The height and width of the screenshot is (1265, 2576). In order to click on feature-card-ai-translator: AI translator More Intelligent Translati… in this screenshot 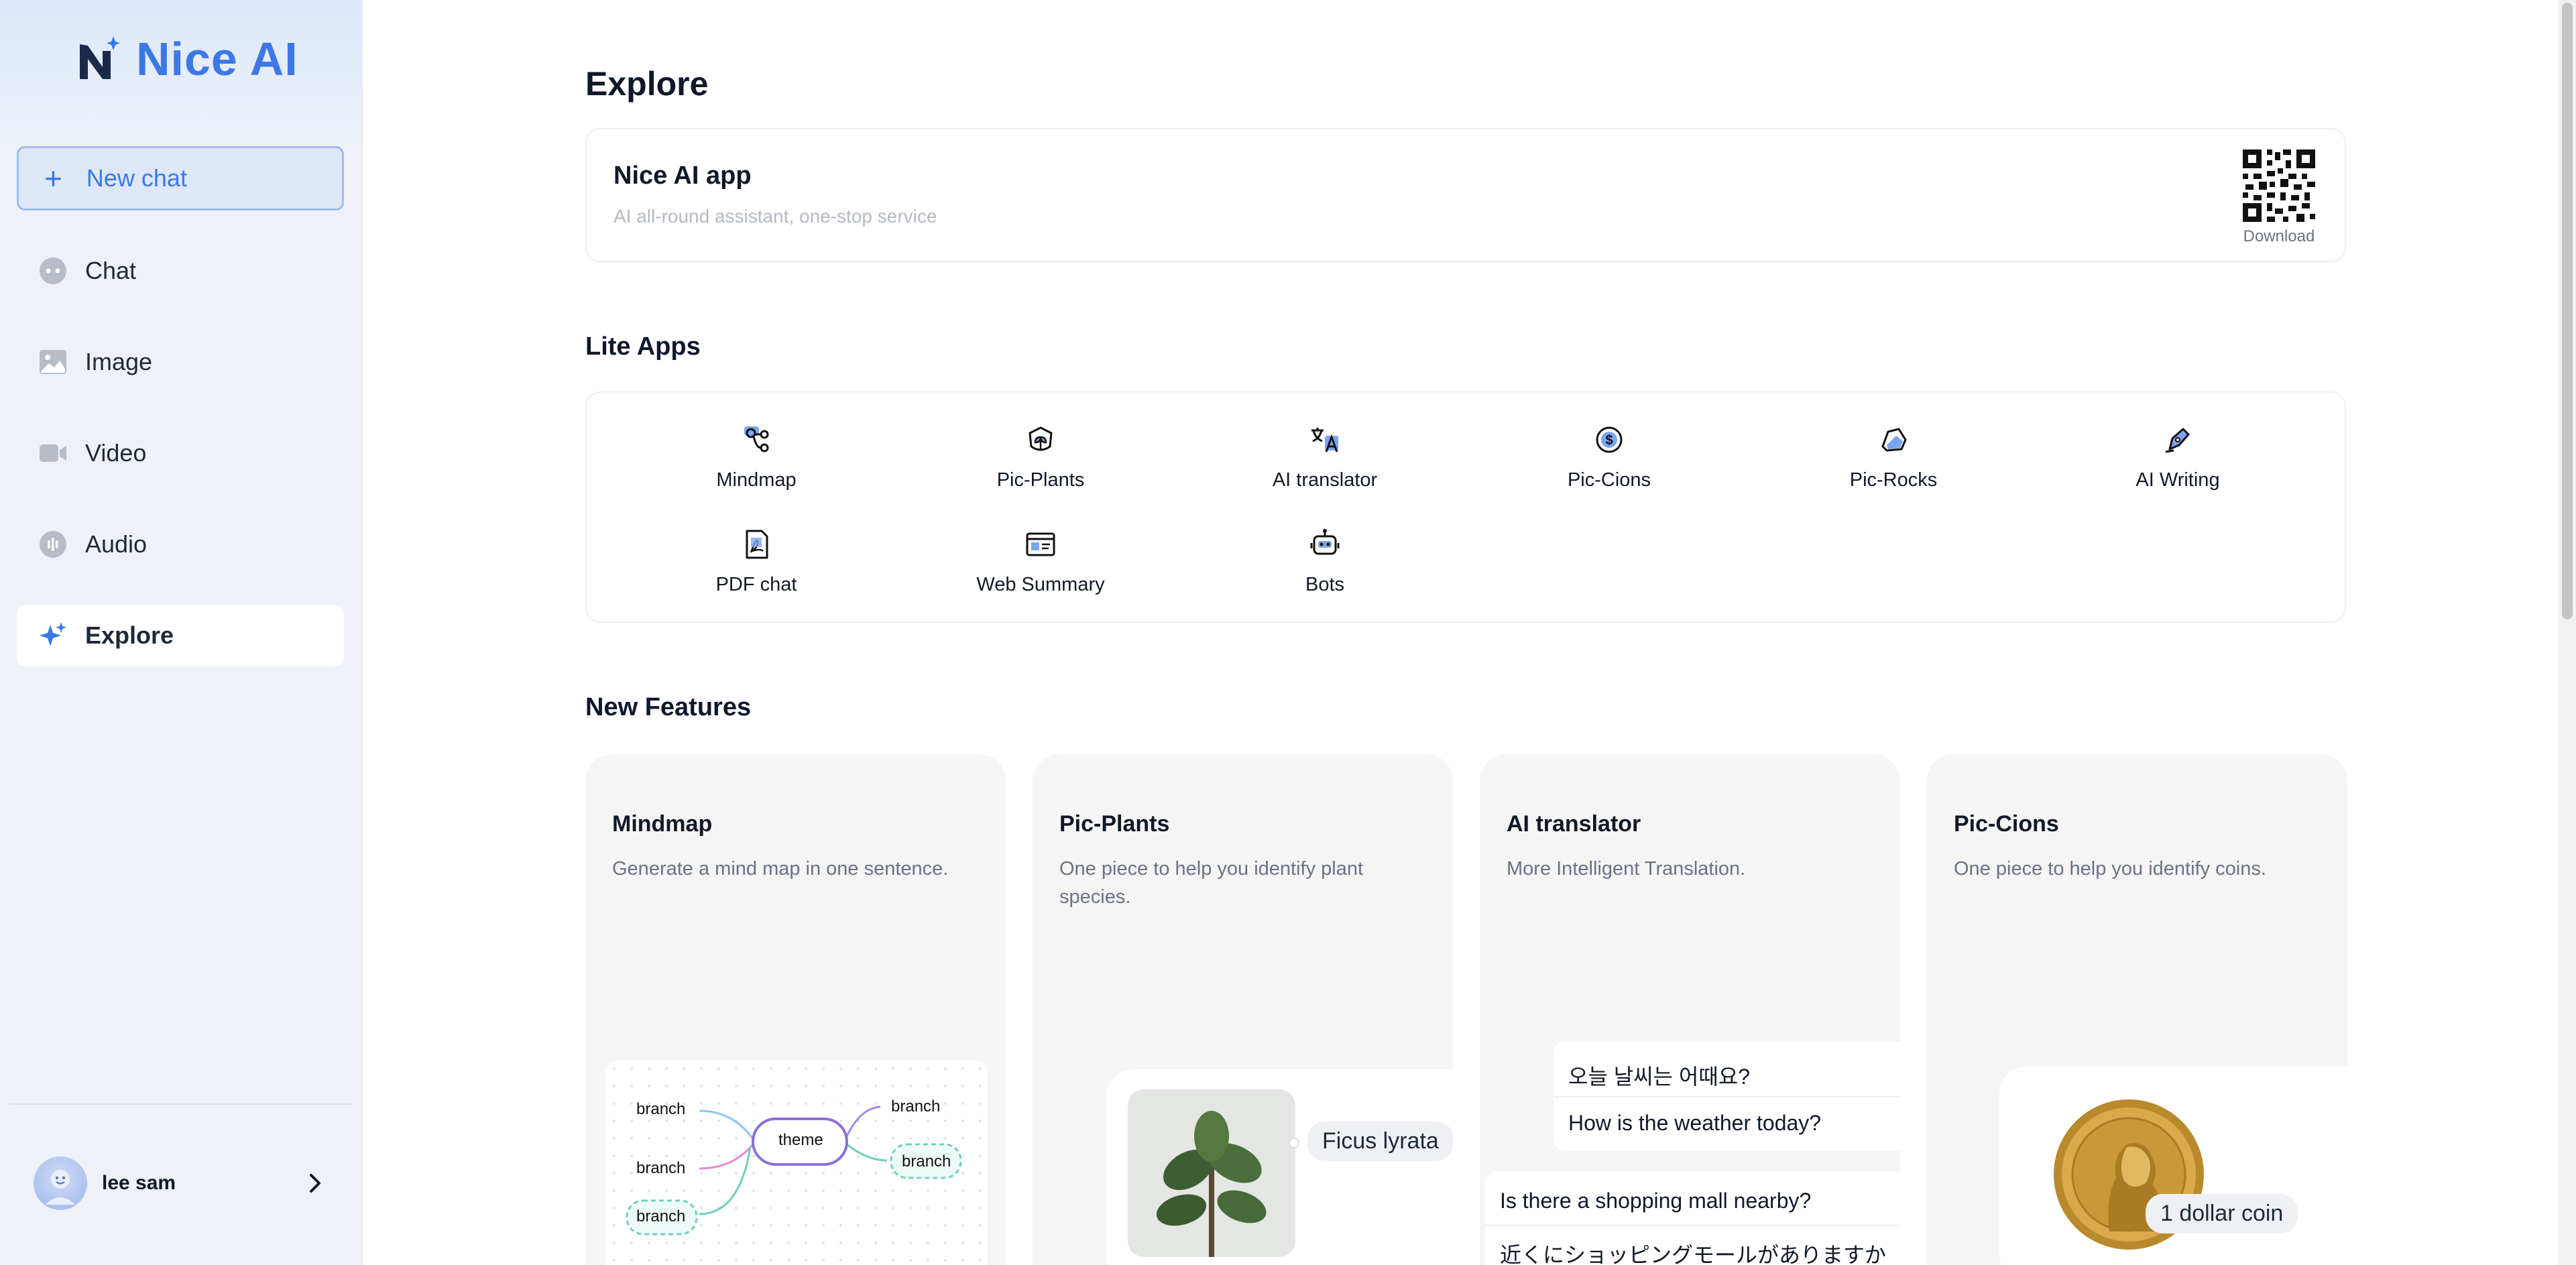, I will do `click(1690, 1009)`.